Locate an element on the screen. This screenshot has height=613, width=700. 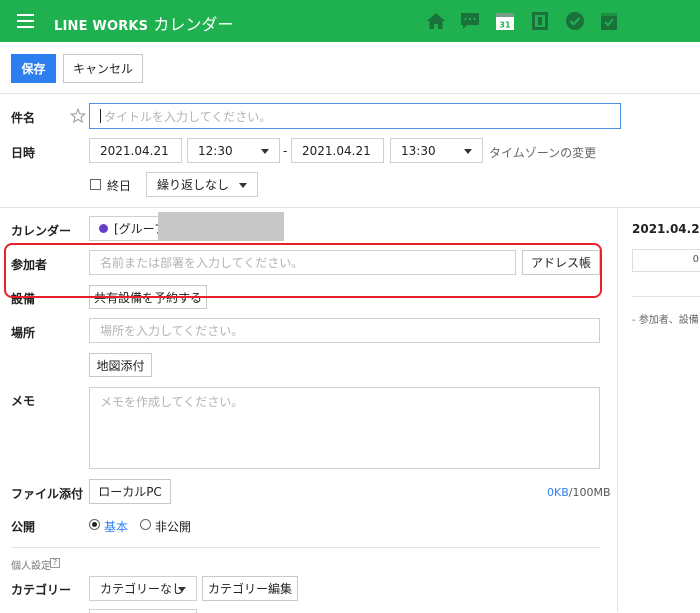
end-time-select: 13:30 is located at coordinates (436, 150).